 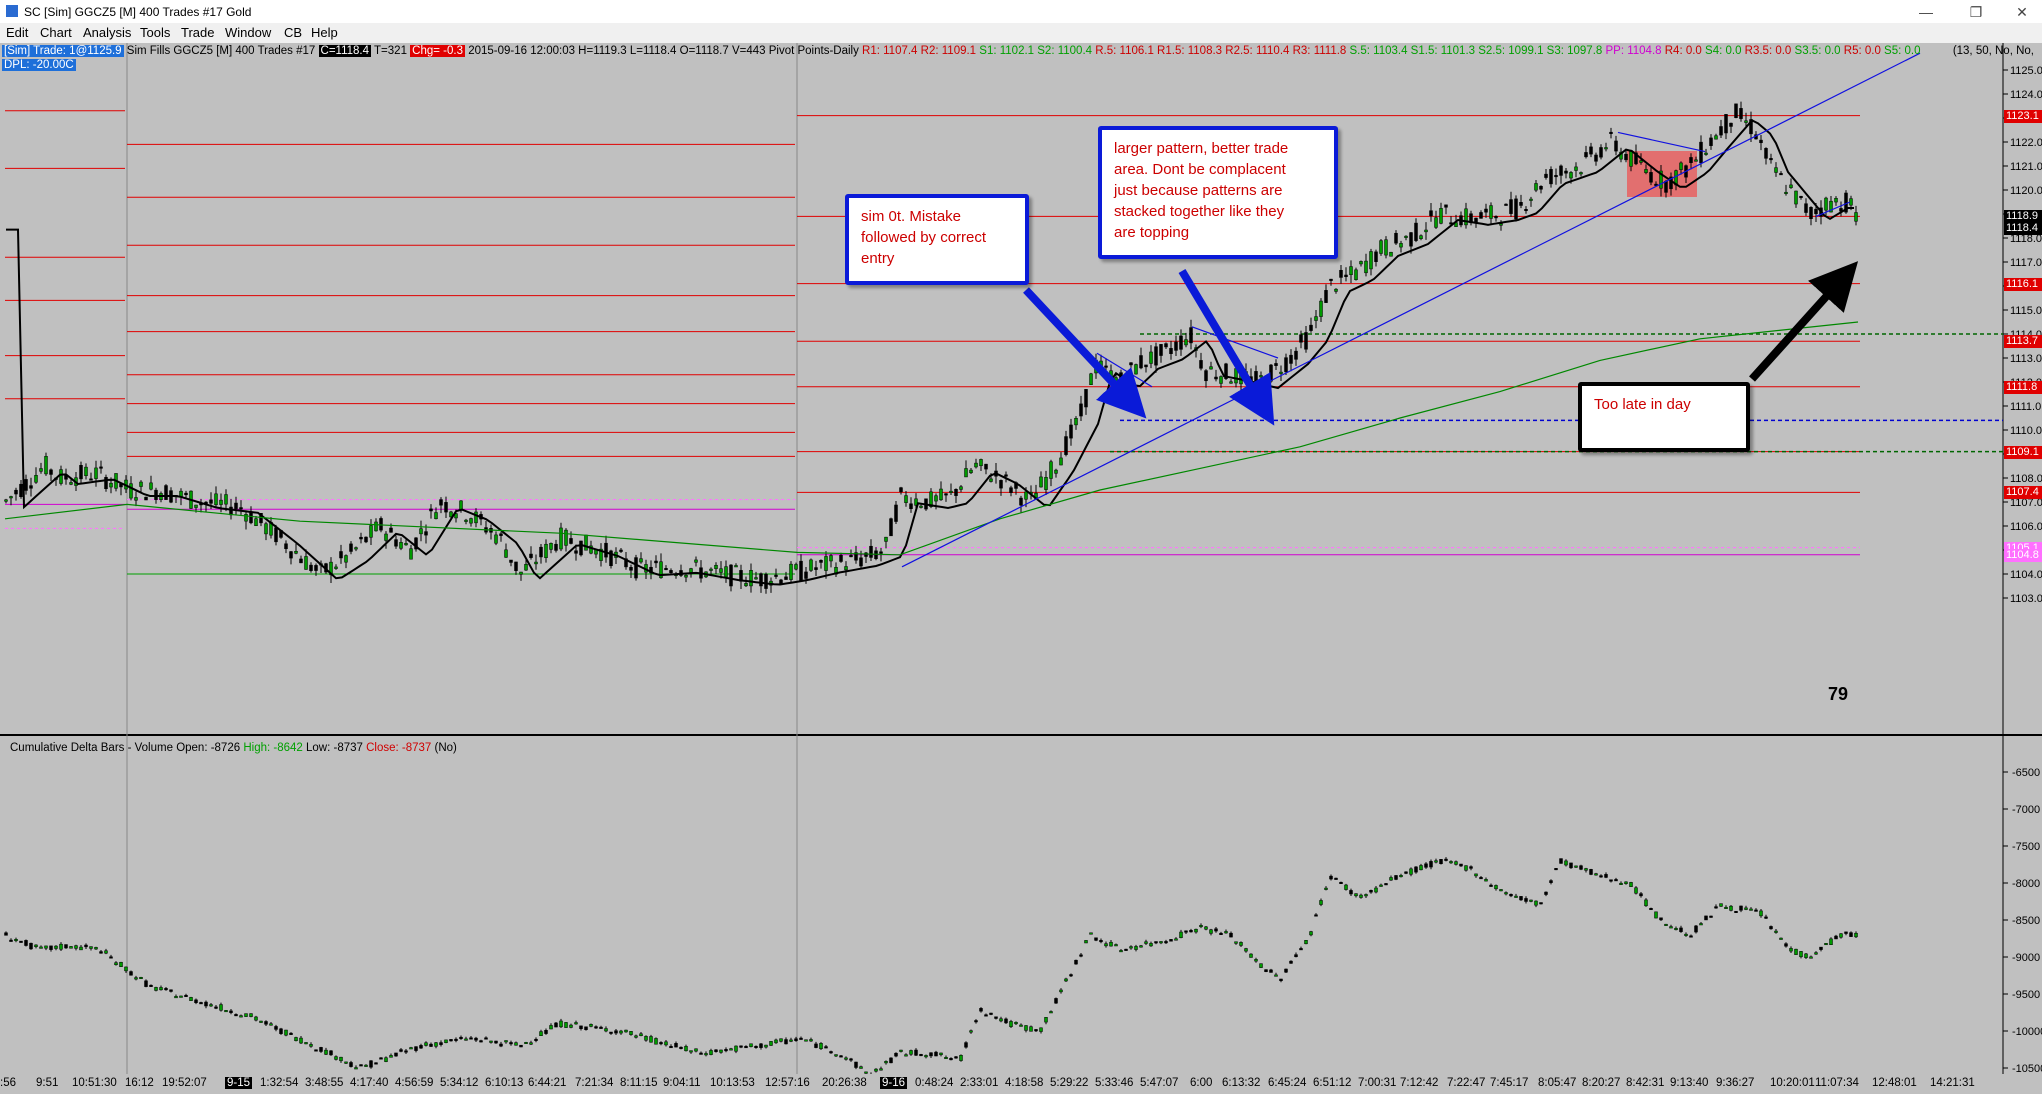 What do you see at coordinates (197, 32) in the screenshot?
I see `menu-trade: Trade` at bounding box center [197, 32].